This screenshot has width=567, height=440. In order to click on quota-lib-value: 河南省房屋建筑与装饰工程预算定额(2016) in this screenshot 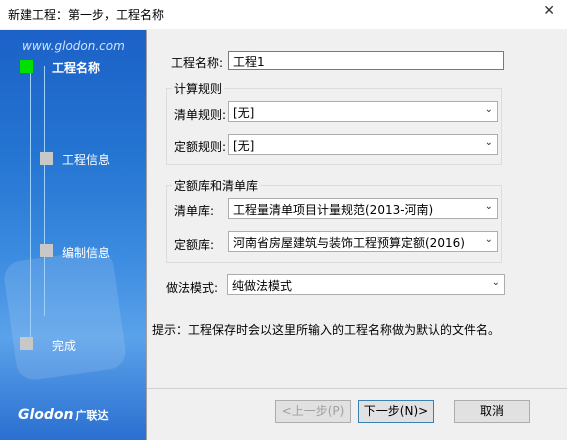, I will do `click(349, 243)`.